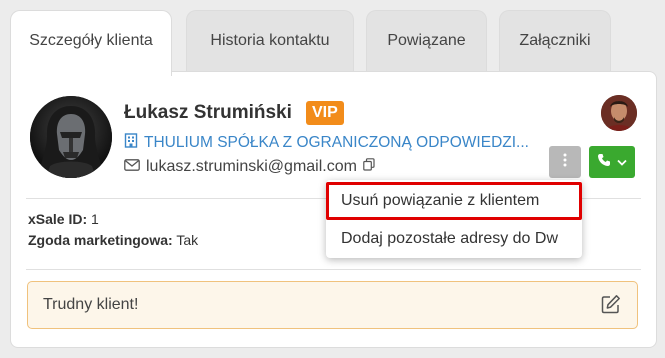 The height and width of the screenshot is (358, 665). I want to click on xsale-id-row: xSale ID: 1, so click(63, 219).